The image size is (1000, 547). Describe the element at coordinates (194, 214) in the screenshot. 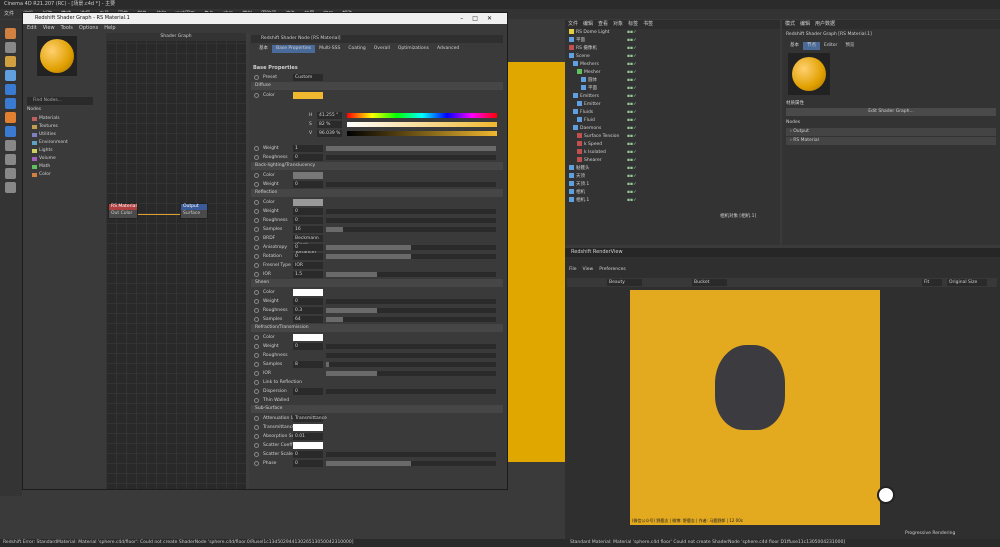

I see `surface-port: Surface` at that location.